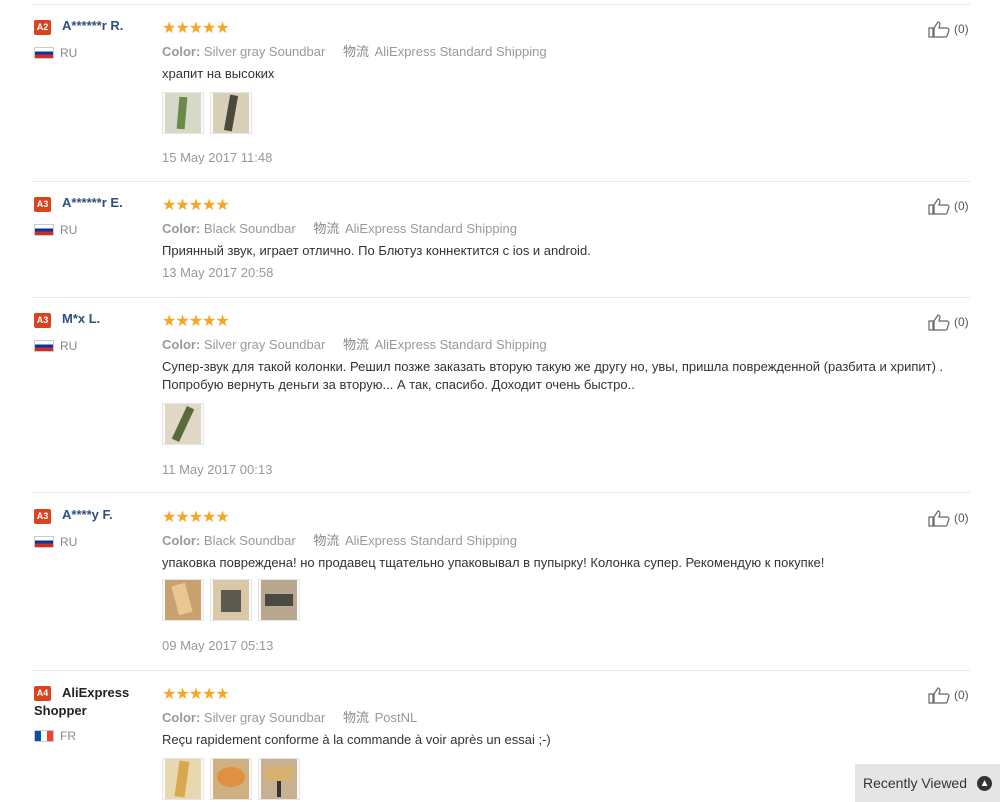  Describe the element at coordinates (217, 157) in the screenshot. I see `review-date: 15 May 2017 11:48` at that location.